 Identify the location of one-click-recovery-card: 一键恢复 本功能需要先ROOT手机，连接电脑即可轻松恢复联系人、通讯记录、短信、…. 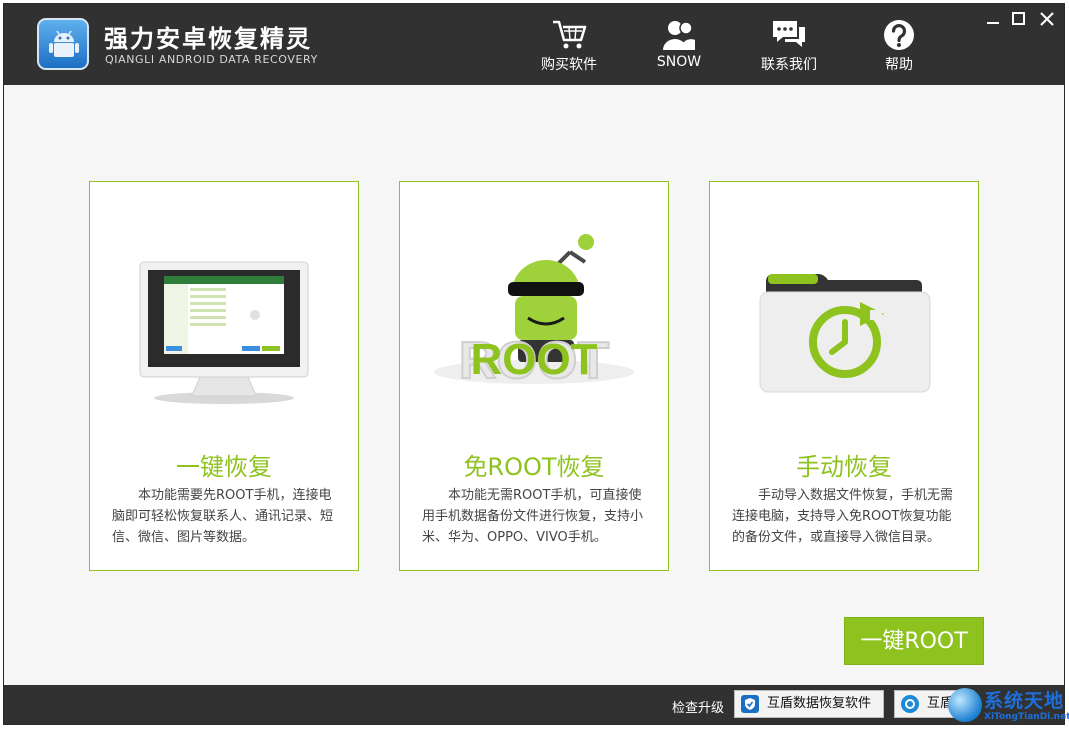
(224, 376).